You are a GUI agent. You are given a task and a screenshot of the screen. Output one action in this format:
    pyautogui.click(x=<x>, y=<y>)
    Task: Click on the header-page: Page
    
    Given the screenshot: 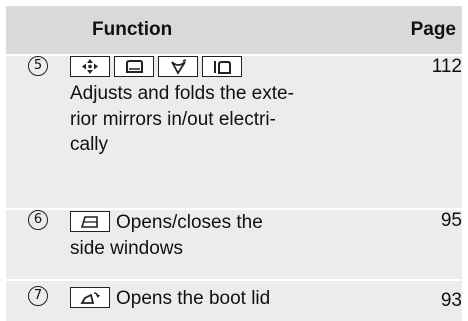 What is the action you would take?
    pyautogui.click(x=419, y=30)
    